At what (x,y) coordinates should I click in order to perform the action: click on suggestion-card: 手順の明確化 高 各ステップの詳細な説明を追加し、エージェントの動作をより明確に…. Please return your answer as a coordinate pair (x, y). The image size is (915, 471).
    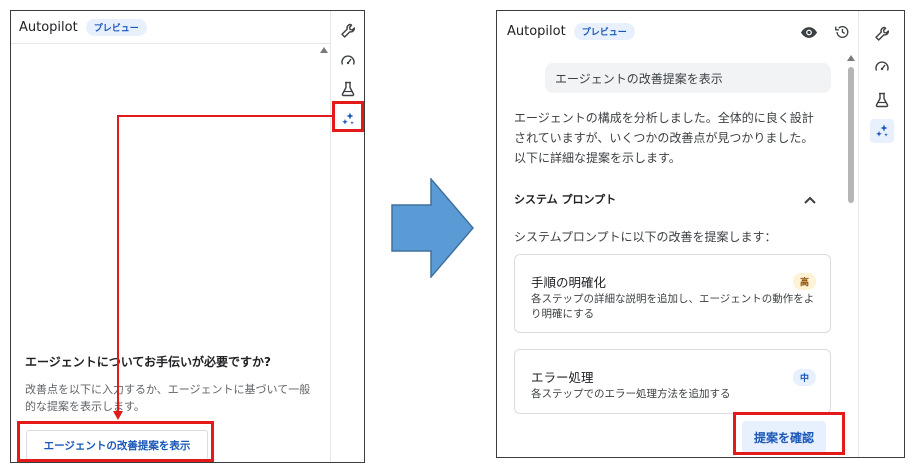
    Looking at the image, I should click on (672, 293).